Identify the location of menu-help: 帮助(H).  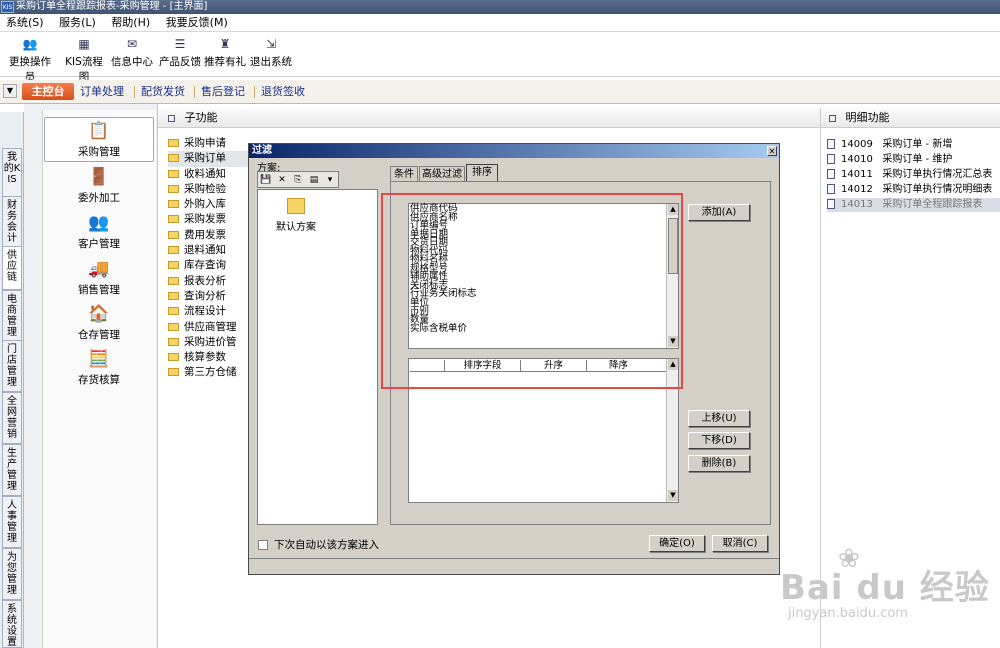
(130, 23).